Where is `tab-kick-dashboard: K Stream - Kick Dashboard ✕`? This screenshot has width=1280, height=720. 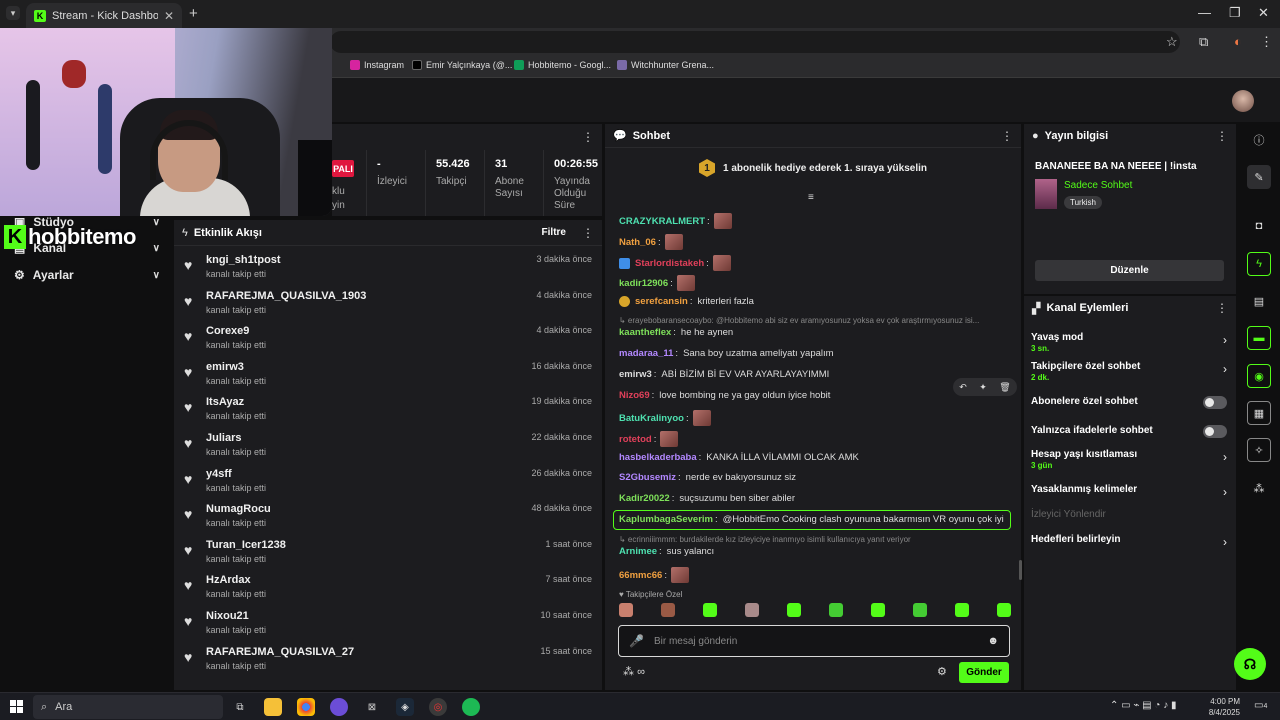 tab-kick-dashboard: K Stream - Kick Dashboard ✕ is located at coordinates (104, 15).